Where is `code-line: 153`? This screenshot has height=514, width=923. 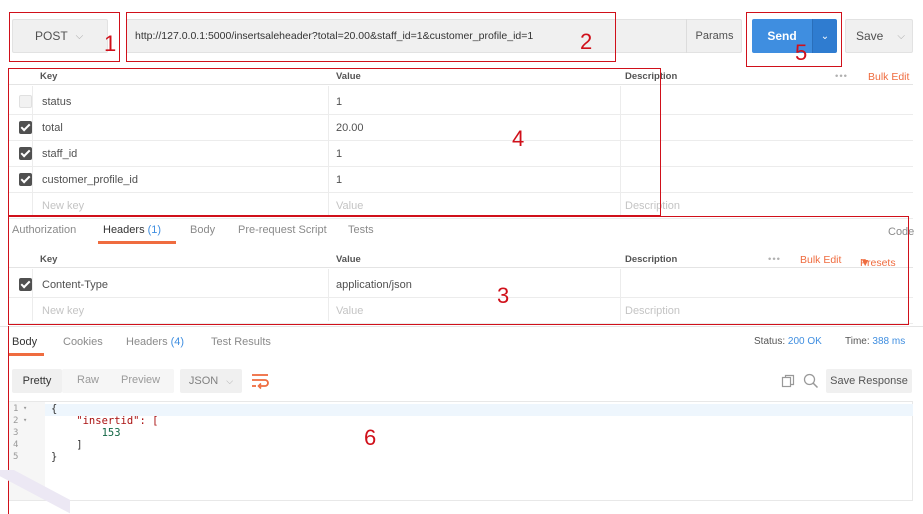 code-line: 153 is located at coordinates (86, 433).